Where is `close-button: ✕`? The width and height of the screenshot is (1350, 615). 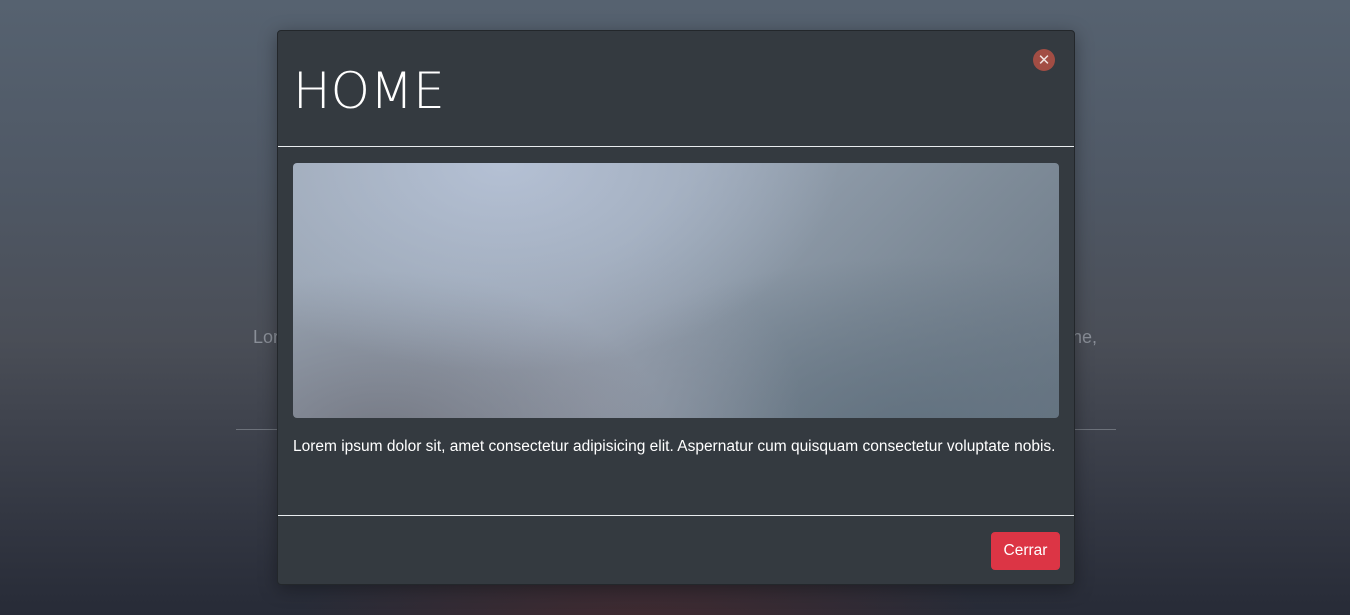 close-button: ✕ is located at coordinates (1044, 60).